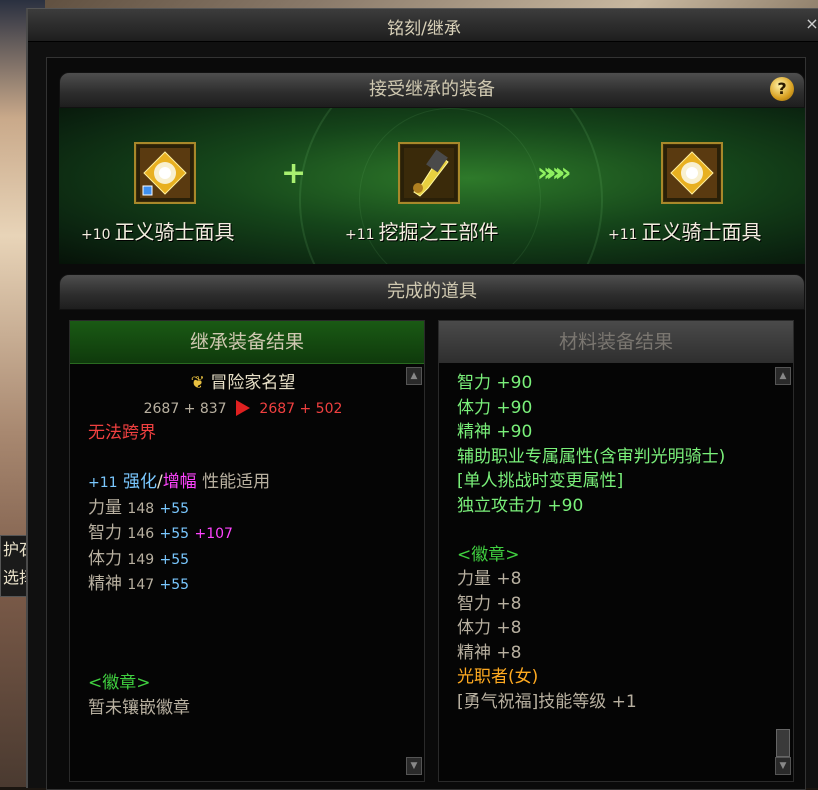 The height and width of the screenshot is (790, 818). Describe the element at coordinates (122, 433) in the screenshot. I see `cannot-cross-text: 无法跨界` at that location.